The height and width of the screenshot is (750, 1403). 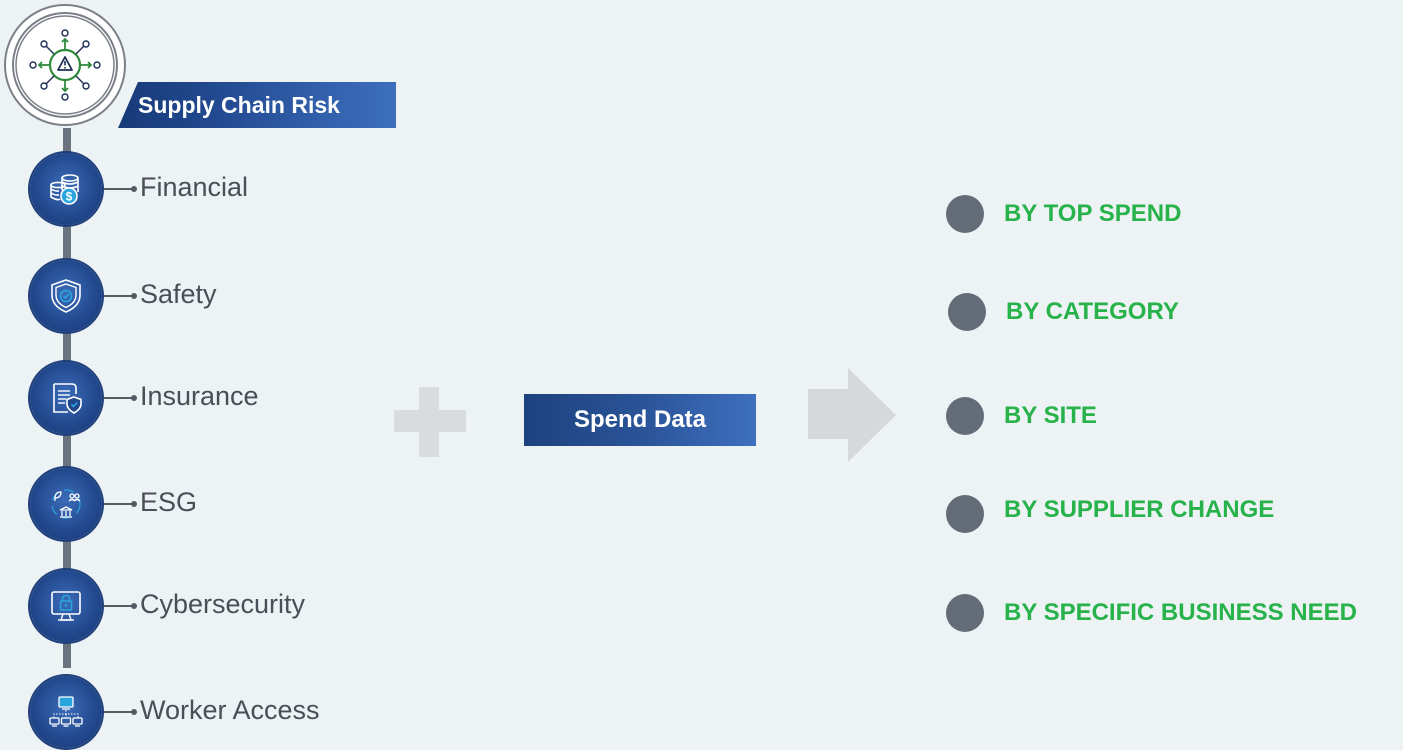 What do you see at coordinates (66, 606) in the screenshot?
I see `monitor-lock-icon` at bounding box center [66, 606].